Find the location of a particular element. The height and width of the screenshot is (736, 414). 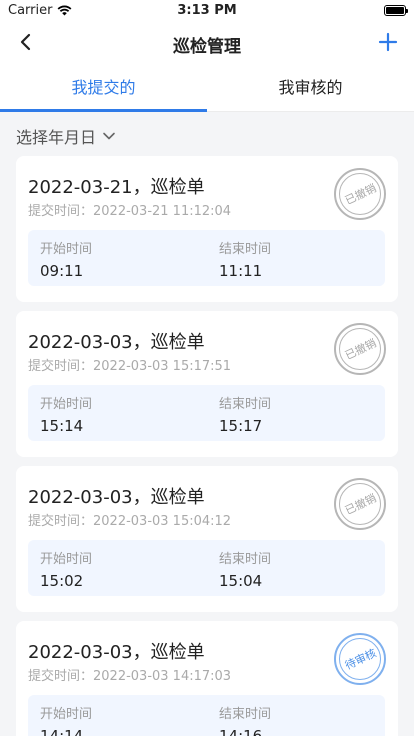

card-submit-time: 提交时间：2022-03-03 15:04:12 is located at coordinates (130, 521).